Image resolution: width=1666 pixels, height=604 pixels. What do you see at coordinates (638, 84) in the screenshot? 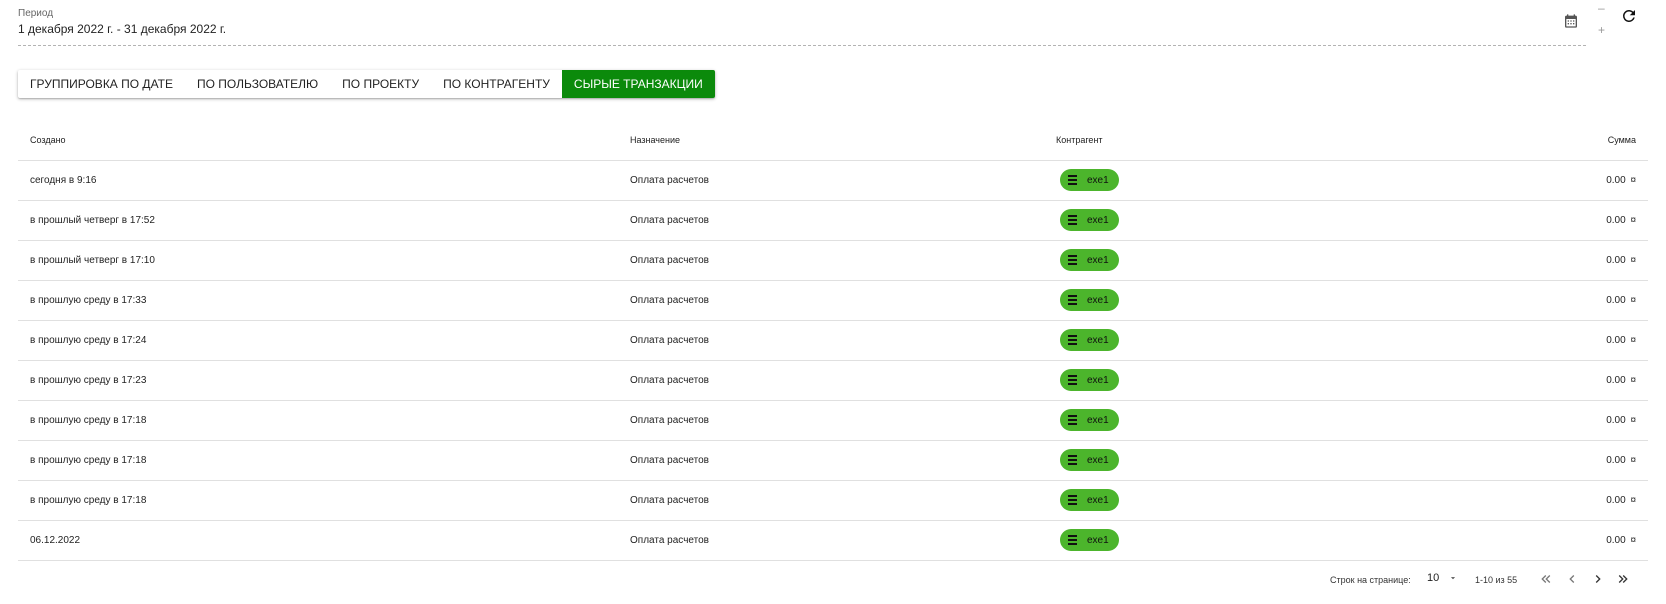
I see `tab-raw-transactions: Сырые транзакции` at bounding box center [638, 84].